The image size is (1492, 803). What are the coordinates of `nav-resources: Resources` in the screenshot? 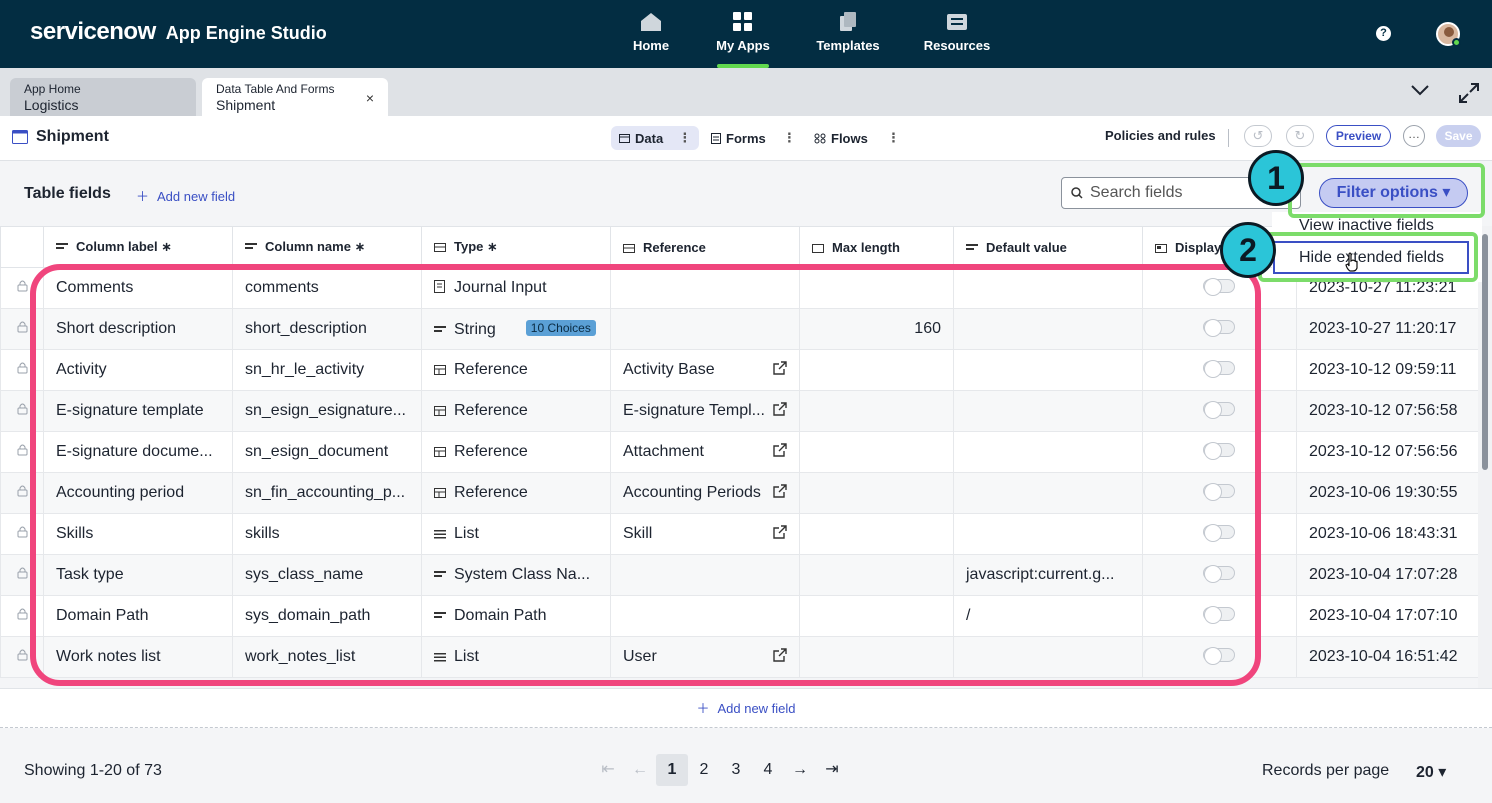 It's located at (957, 32).